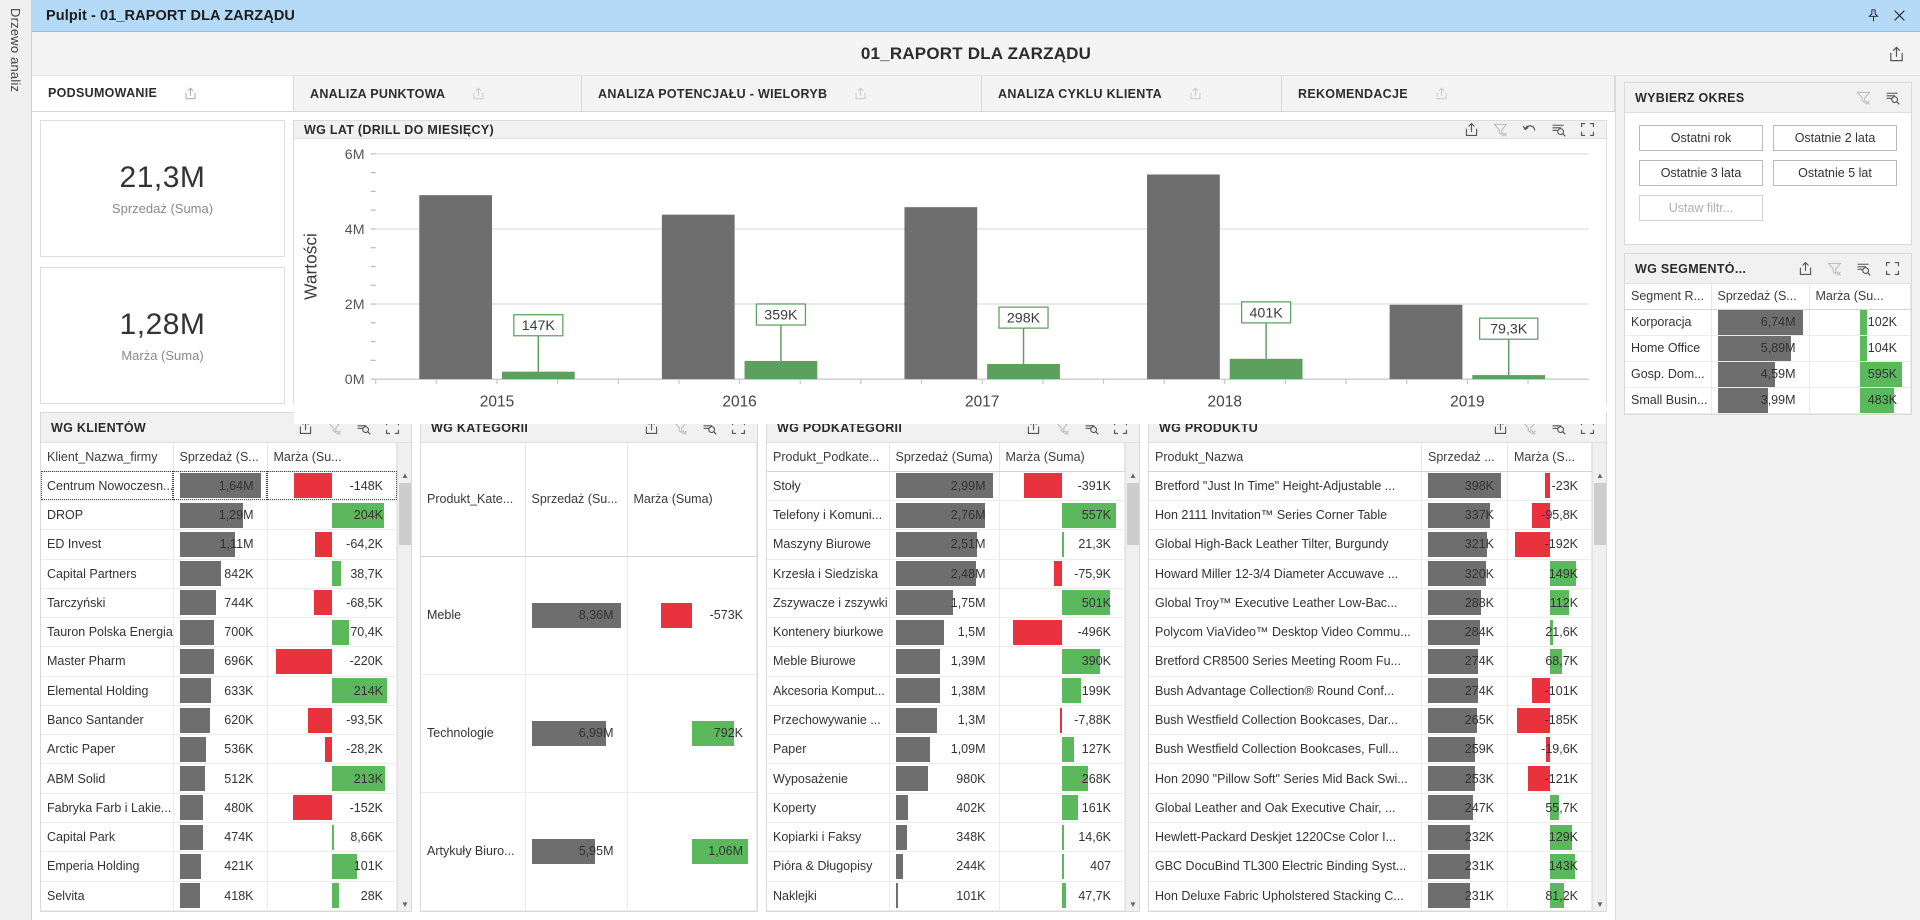  Describe the element at coordinates (589, 733) in the screenshot. I see `table-row: Technologie 6,99M 792K` at that location.